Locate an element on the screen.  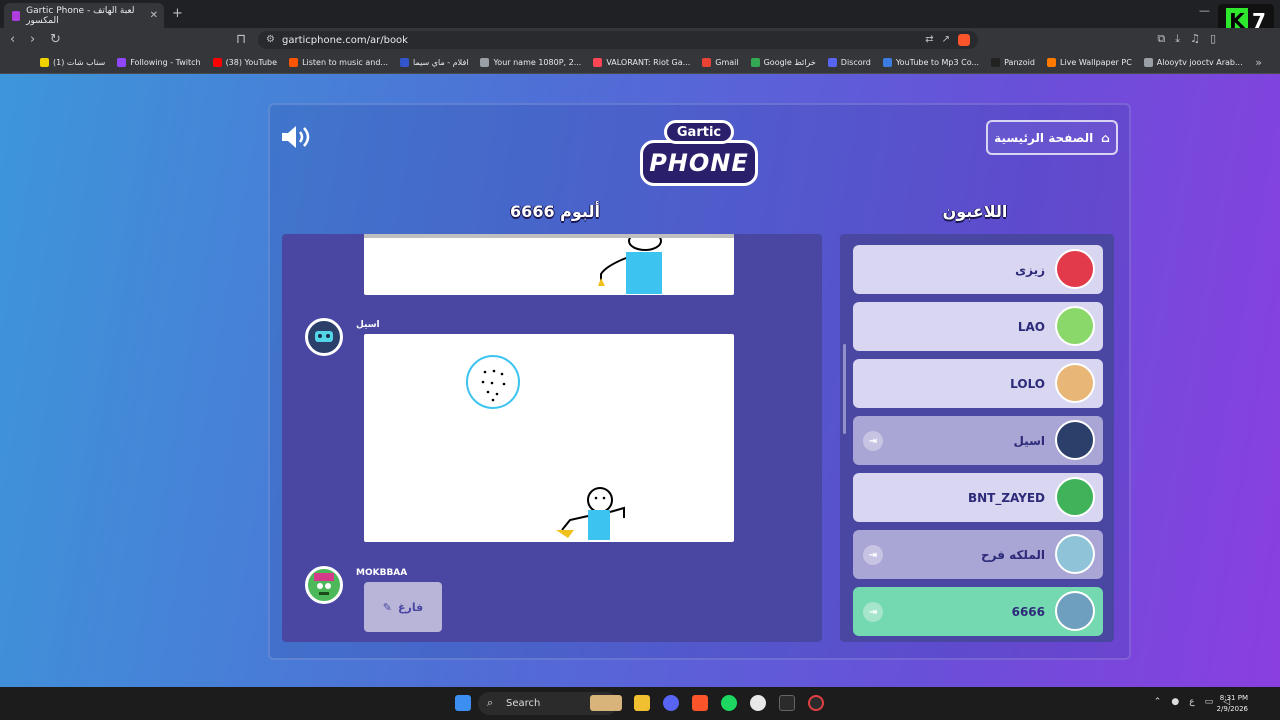
player-name: 6666 is located at coordinates (1028, 611).